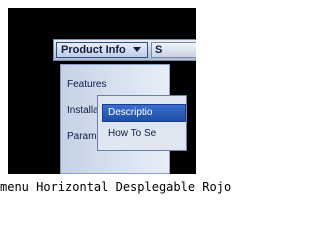  I want to click on menu-bar: Product Info S, so click(124, 50).